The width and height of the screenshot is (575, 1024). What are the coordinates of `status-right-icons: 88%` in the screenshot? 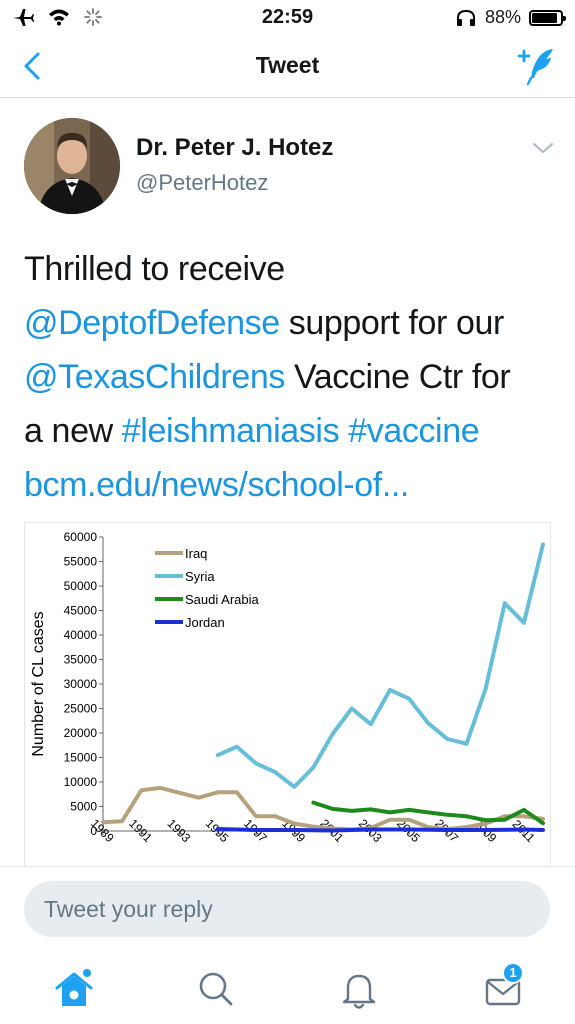 It's located at (510, 17).